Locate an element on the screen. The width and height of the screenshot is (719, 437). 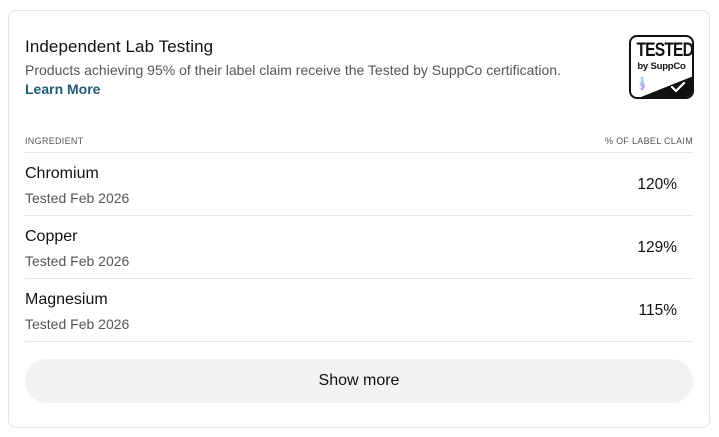
tested-by-suppco-badge: TESTED by SuppCo is located at coordinates (661, 67).